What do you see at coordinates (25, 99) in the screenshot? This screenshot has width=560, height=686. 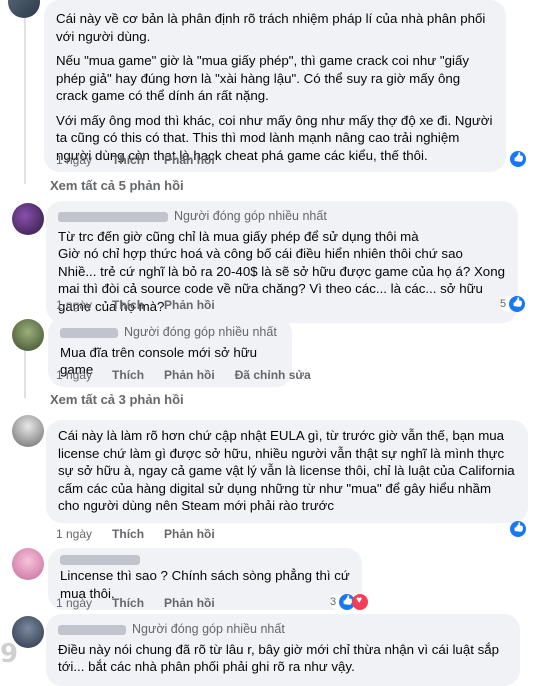 I see `thread-line` at bounding box center [25, 99].